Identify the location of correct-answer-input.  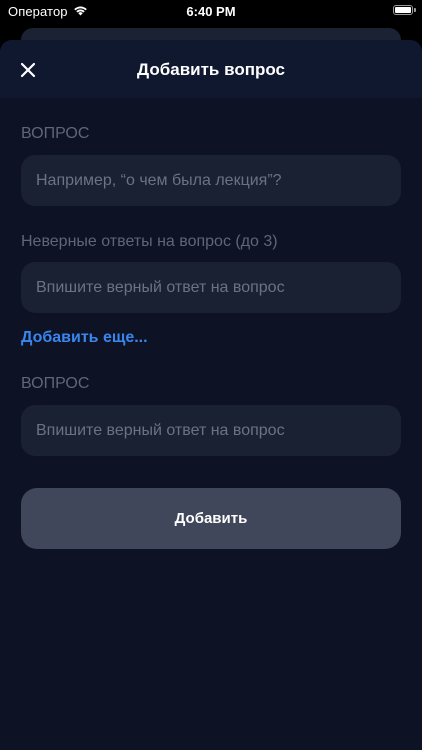
(211, 430).